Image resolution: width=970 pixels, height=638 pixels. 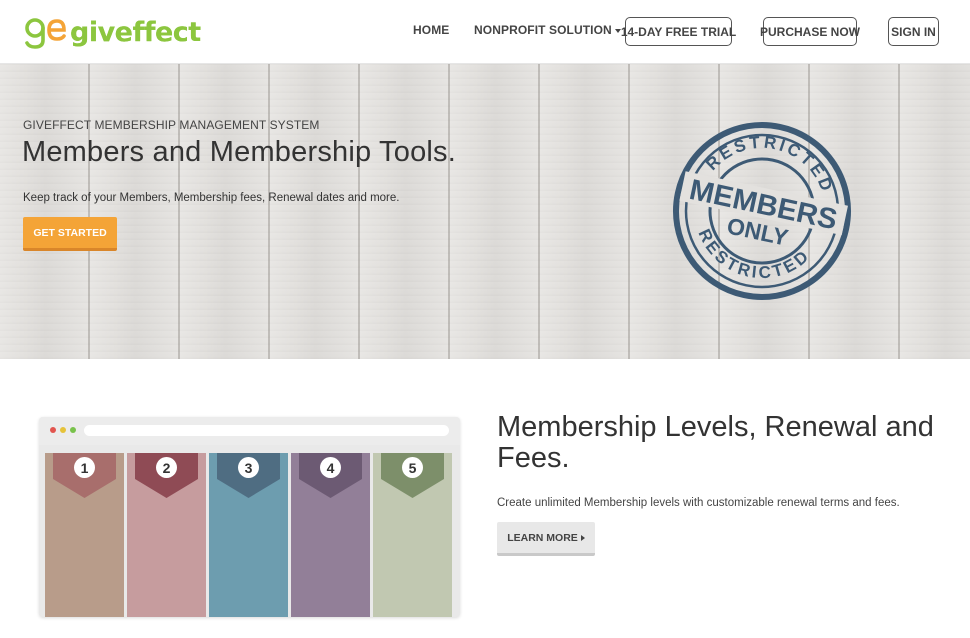 What do you see at coordinates (171, 125) in the screenshot?
I see `hero-kicker: GIVEFFECT MEMBERSHIP MANAGEMENT SYSTEM` at bounding box center [171, 125].